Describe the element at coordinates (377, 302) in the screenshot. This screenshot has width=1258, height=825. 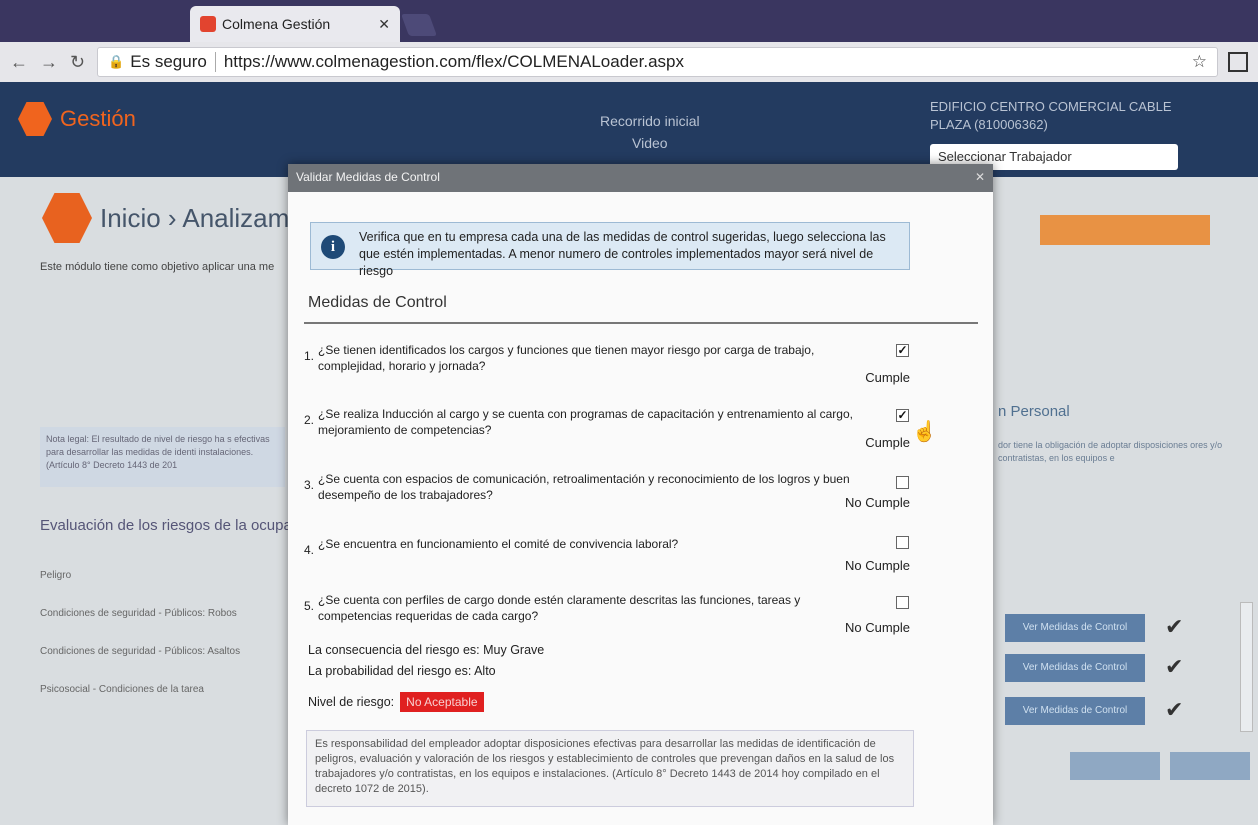
I see `medidas-heading: Medidas de Control` at that location.